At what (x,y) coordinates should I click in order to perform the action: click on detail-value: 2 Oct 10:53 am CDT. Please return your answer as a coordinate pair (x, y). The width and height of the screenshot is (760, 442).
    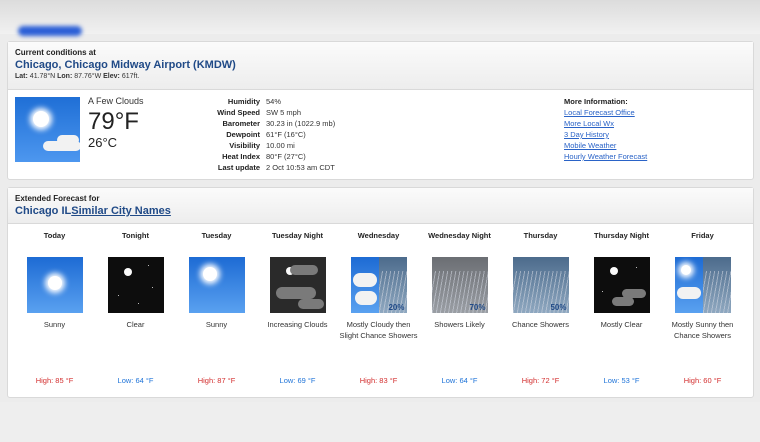
    Looking at the image, I should click on (300, 167).